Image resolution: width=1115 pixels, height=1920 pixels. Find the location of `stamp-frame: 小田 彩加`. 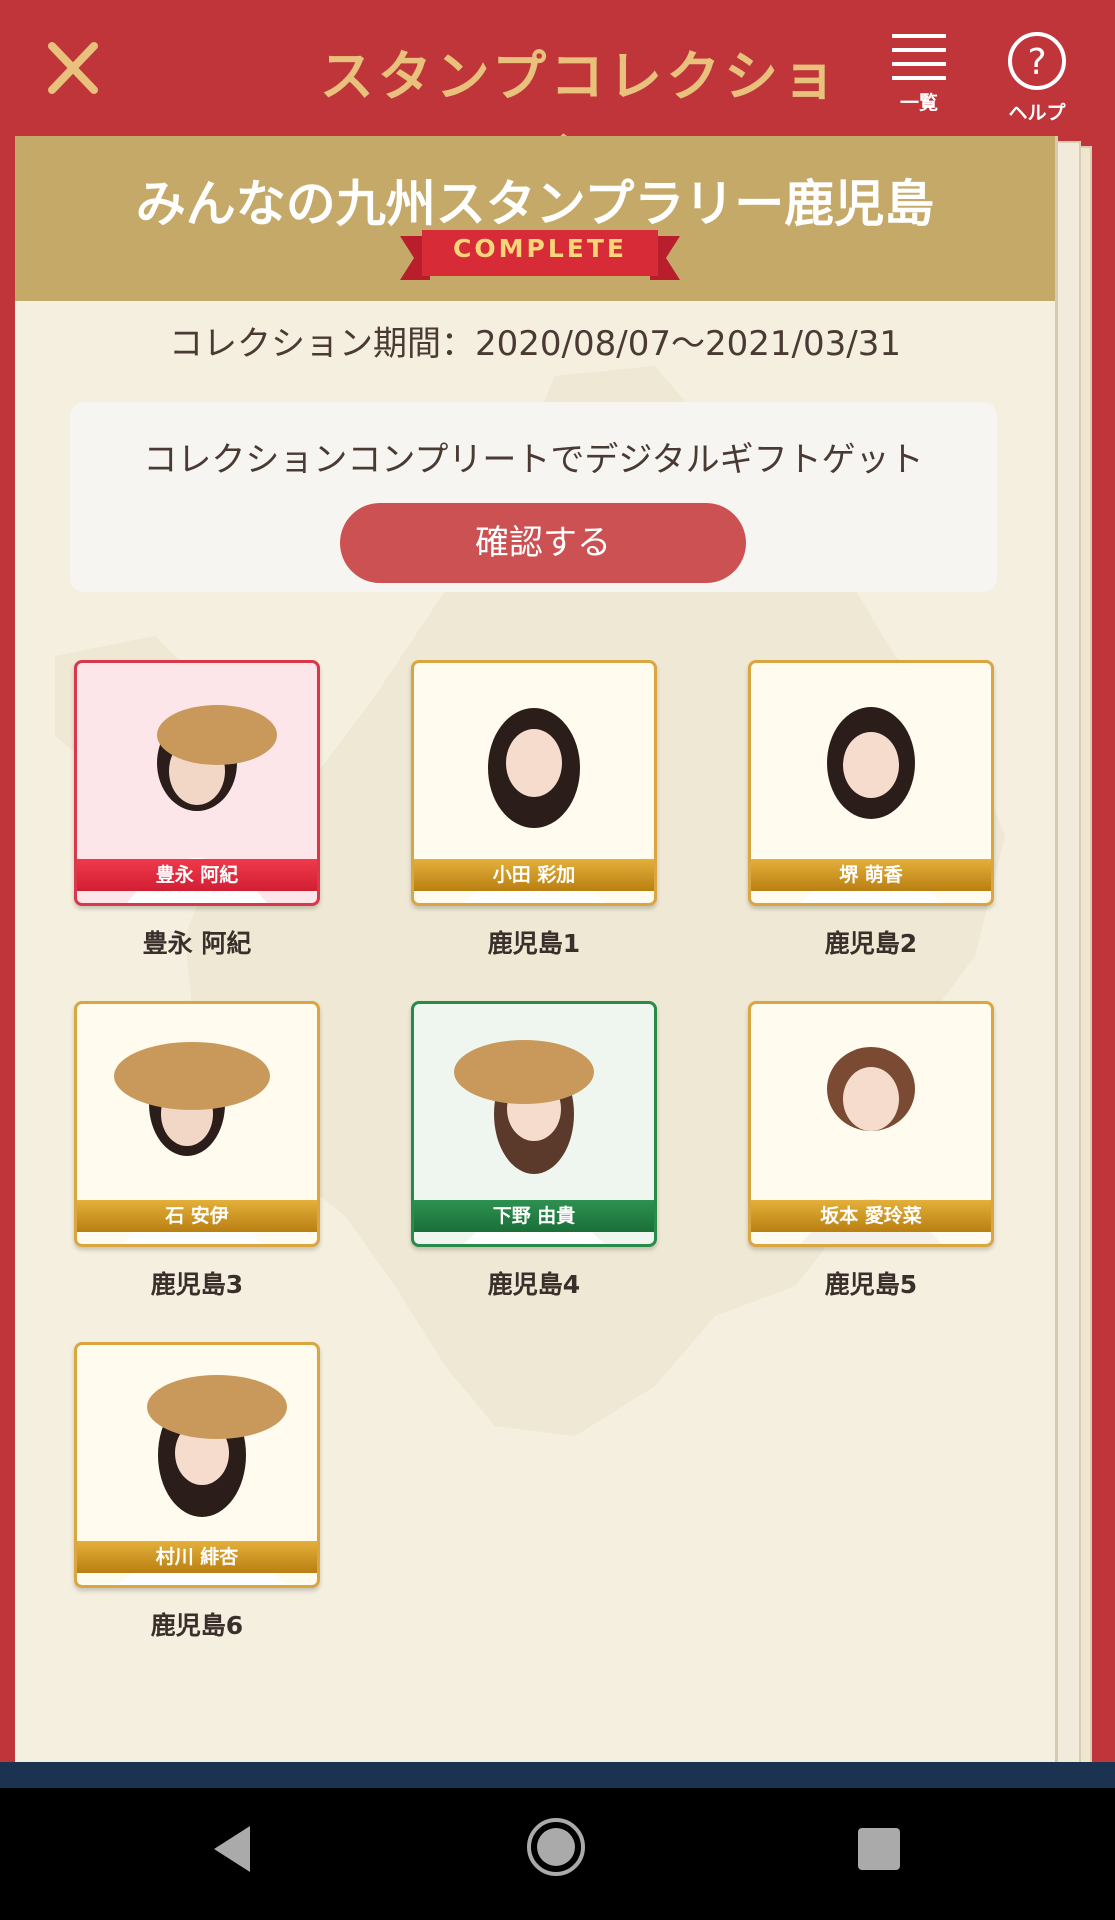

stamp-frame: 小田 彩加 is located at coordinates (534, 783).